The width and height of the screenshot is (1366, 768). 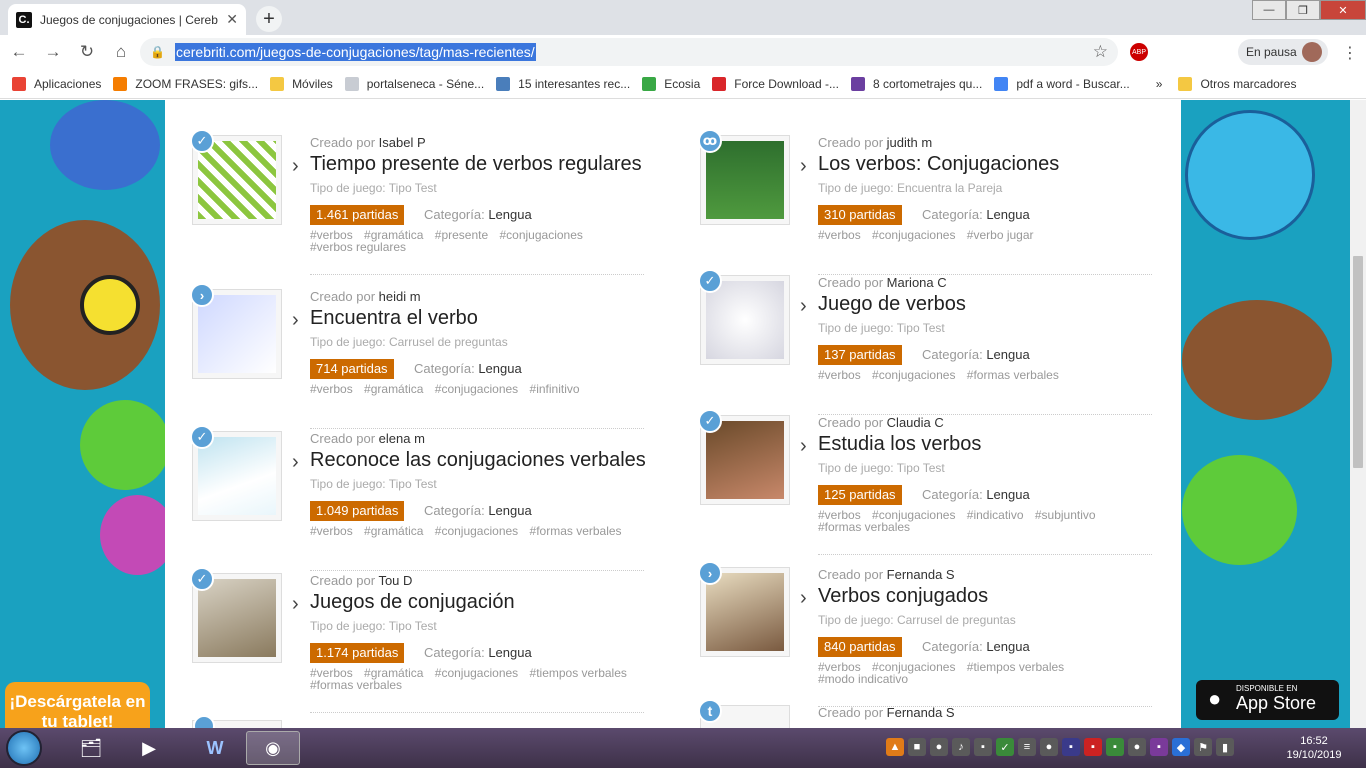 I want to click on game-title: Estudia los verbos, so click(x=899, y=444).